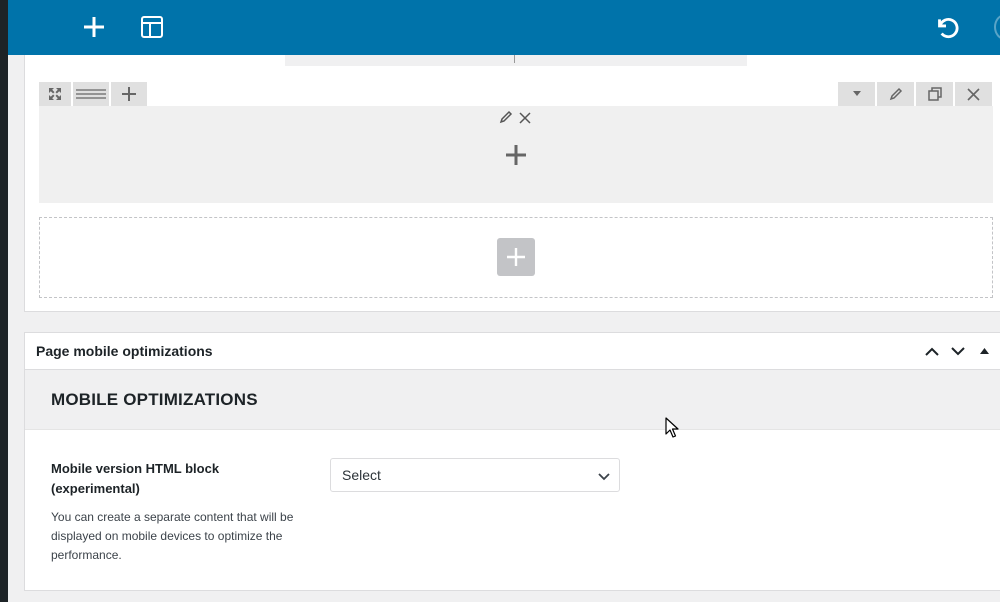 The height and width of the screenshot is (602, 1000). What do you see at coordinates (512, 400) in the screenshot?
I see `section-header: MOBILE OPTIMIZATIONS` at bounding box center [512, 400].